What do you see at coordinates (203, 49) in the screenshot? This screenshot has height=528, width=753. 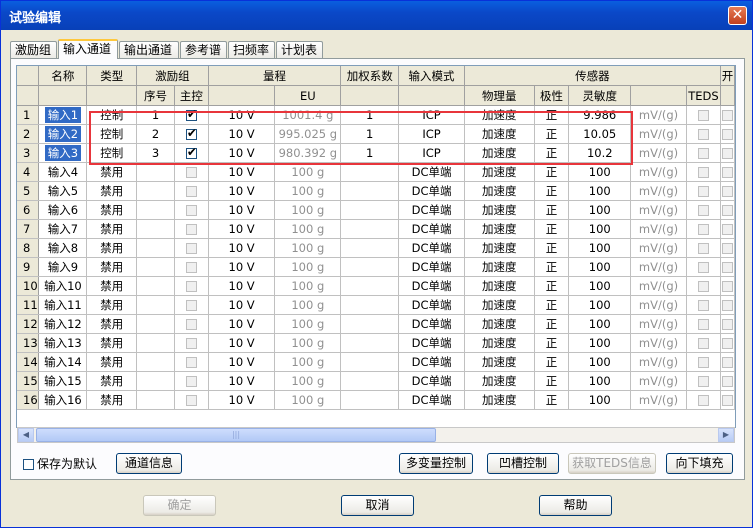 I see `tab-reference-spectrum: 参考谱` at bounding box center [203, 49].